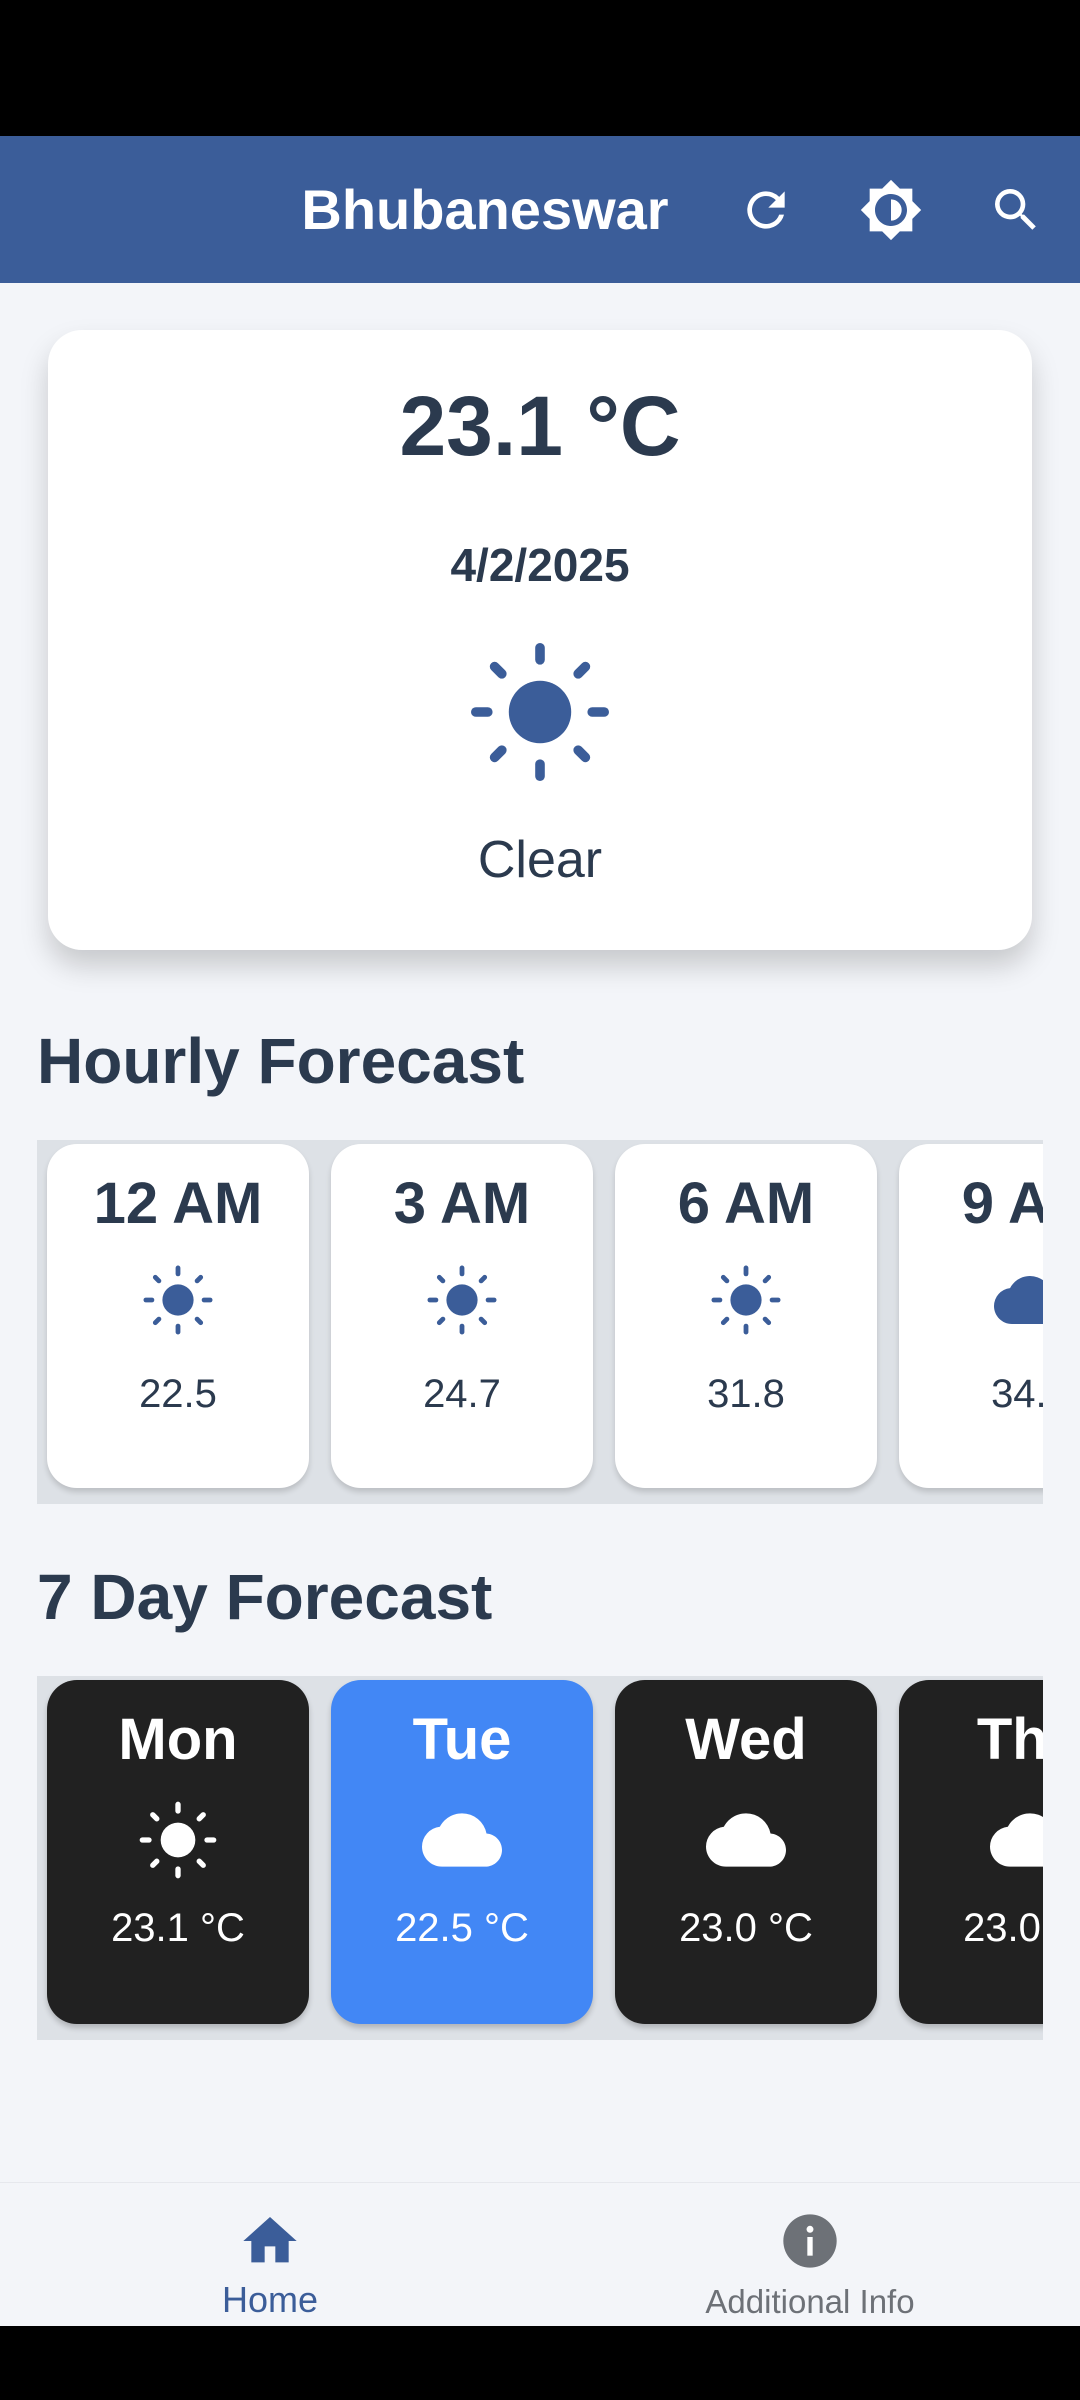  I want to click on daily-card: Thu 23.0 °C, so click(971, 1852).